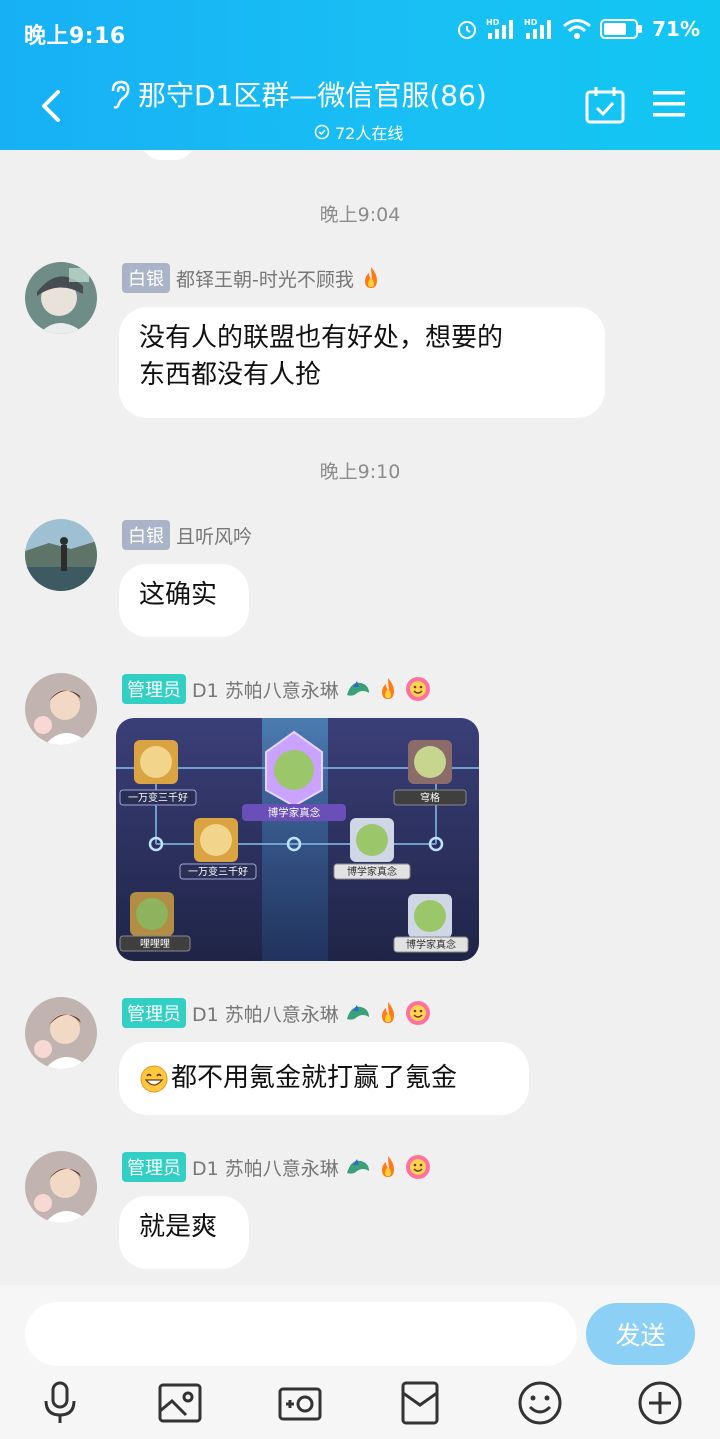  I want to click on online-check-icon, so click(322, 132).